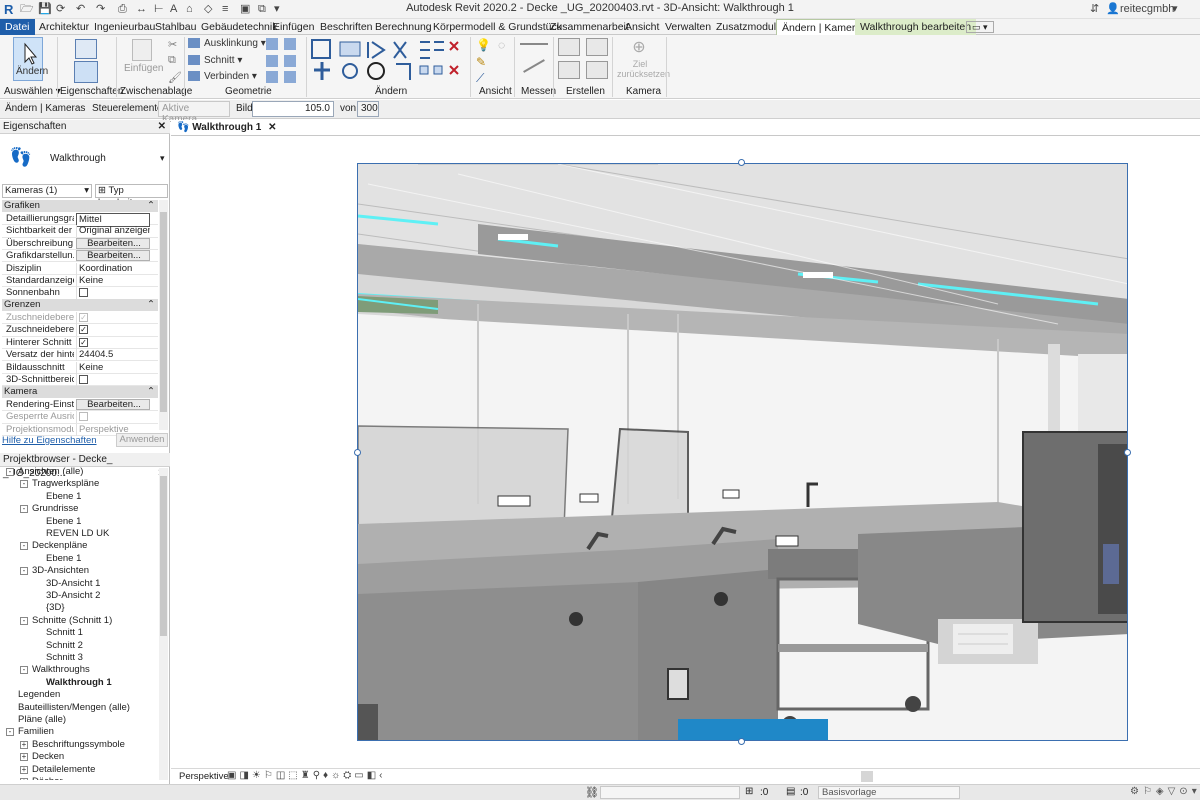 This screenshot has width=1200, height=800. I want to click on properties-scrollbar, so click(163, 315).